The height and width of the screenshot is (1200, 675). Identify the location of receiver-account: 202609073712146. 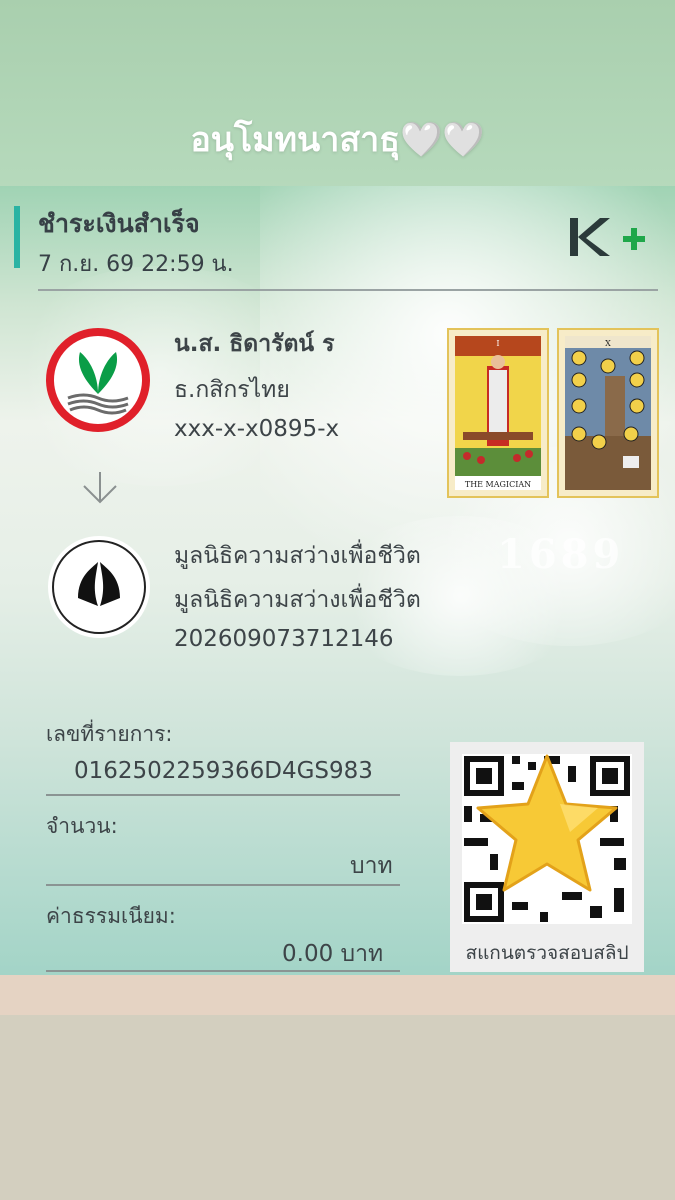
(284, 639).